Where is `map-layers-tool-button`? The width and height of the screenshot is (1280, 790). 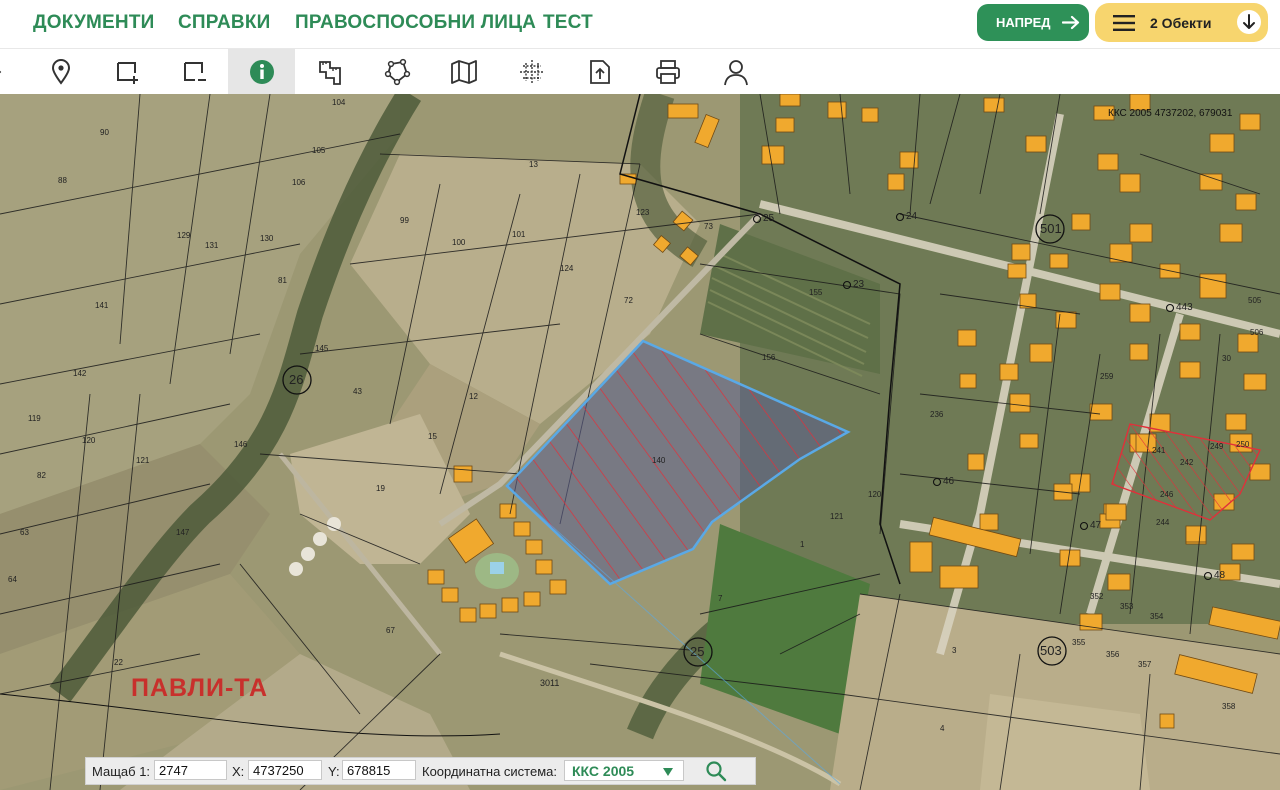
map-layers-tool-button is located at coordinates (463, 72).